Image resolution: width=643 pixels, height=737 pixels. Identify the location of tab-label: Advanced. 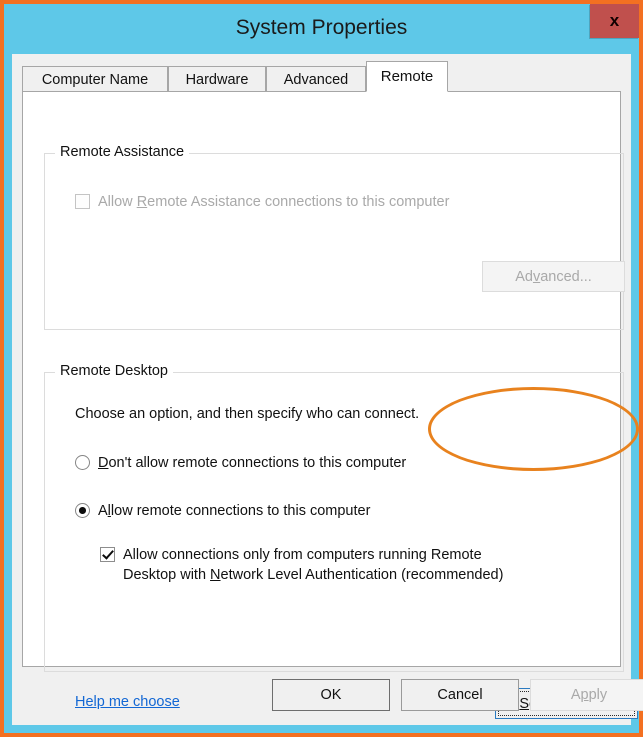
(316, 79).